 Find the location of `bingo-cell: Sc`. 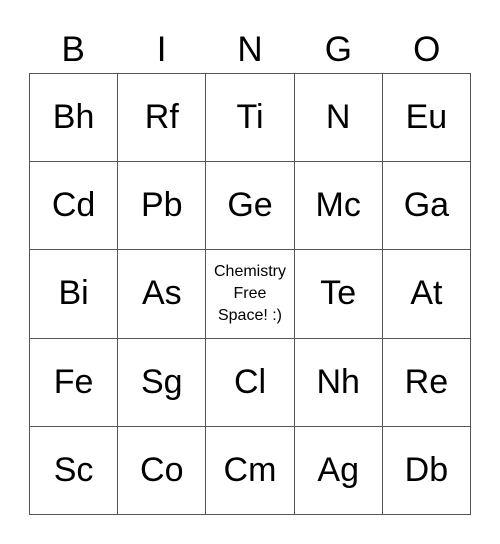

bingo-cell: Sc is located at coordinates (74, 470).